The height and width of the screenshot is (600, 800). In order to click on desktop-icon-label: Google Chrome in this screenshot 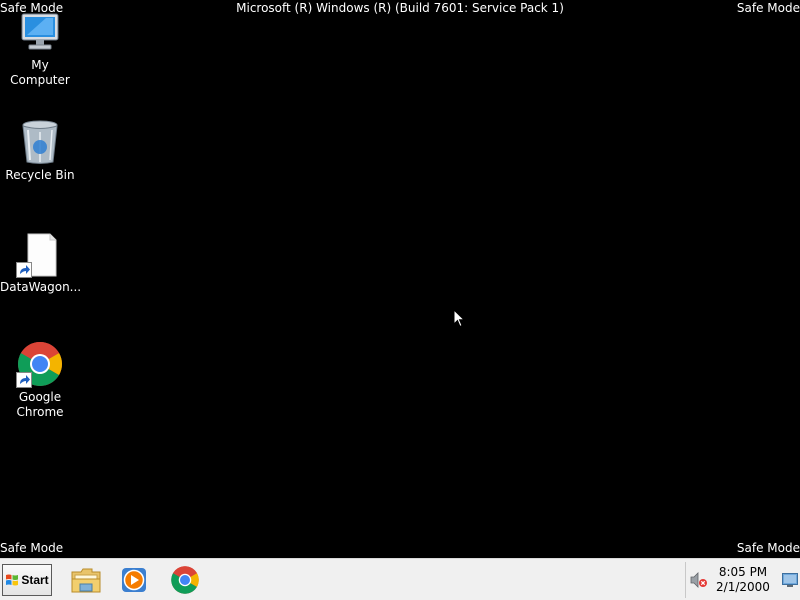, I will do `click(40, 404)`.